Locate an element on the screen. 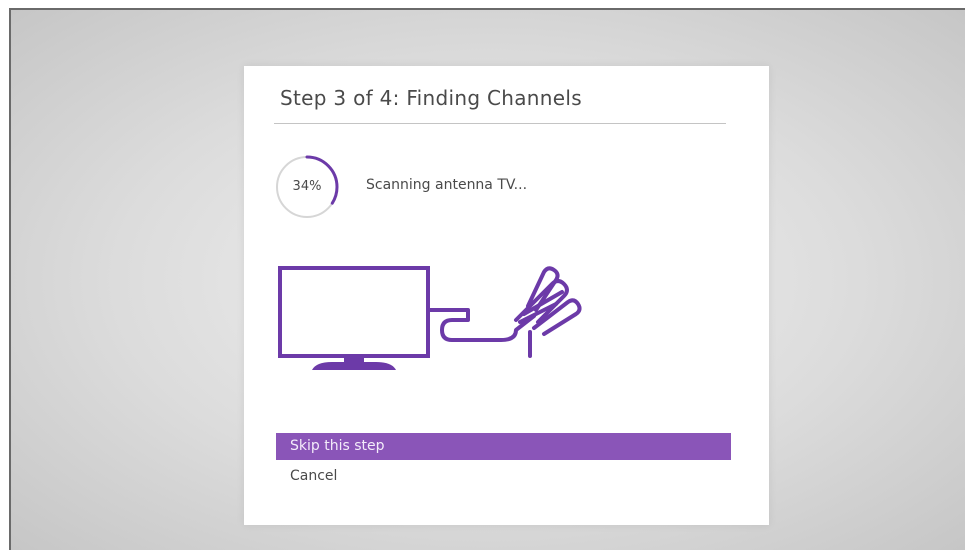  dialog-menu: Skip this step Cancel is located at coordinates (503, 463).